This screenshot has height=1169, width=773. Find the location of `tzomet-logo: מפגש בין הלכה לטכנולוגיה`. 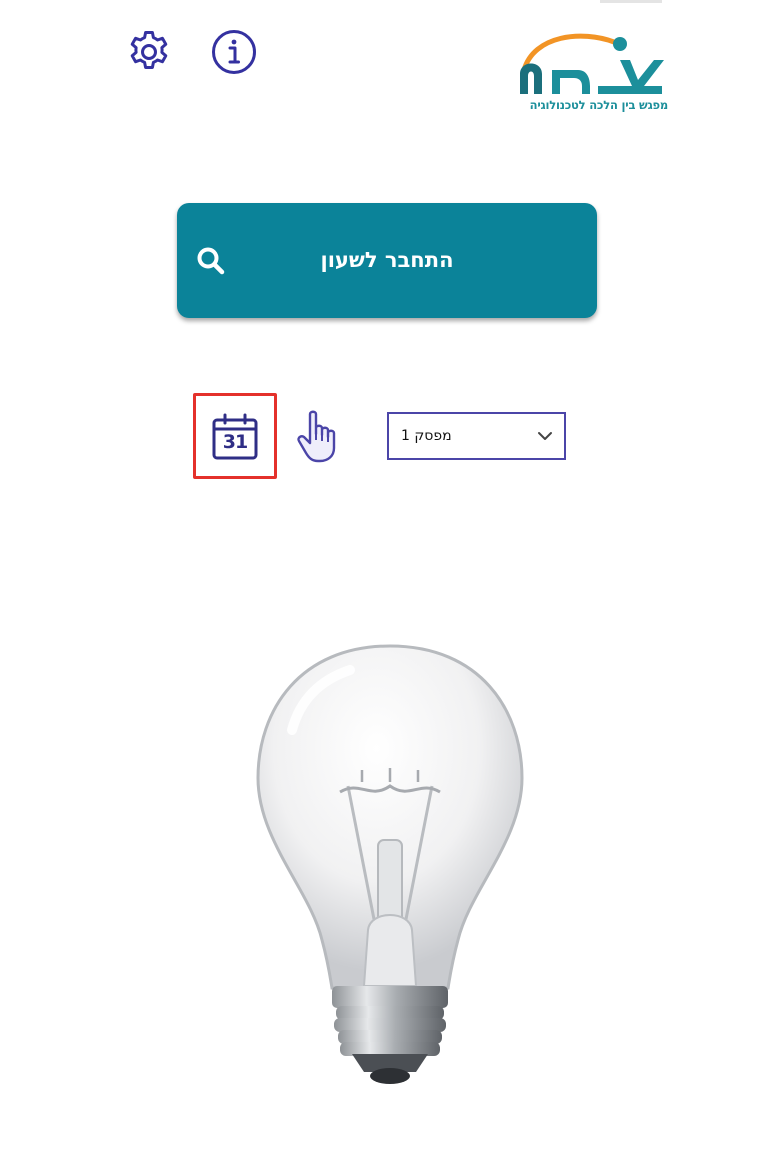

tzomet-logo: מפגש בין הלכה לטכנולוגיה is located at coordinates (592, 75).